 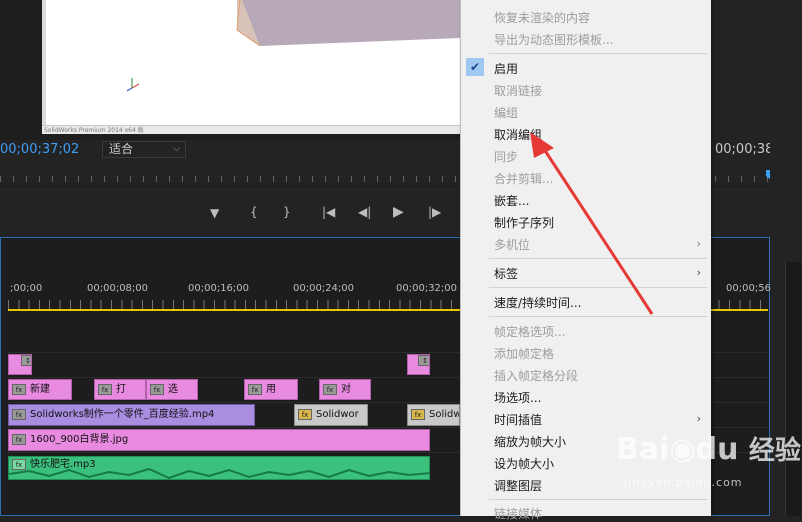 What do you see at coordinates (345, 389) in the screenshot?
I see `clip-v2-text: fx 对` at bounding box center [345, 389].